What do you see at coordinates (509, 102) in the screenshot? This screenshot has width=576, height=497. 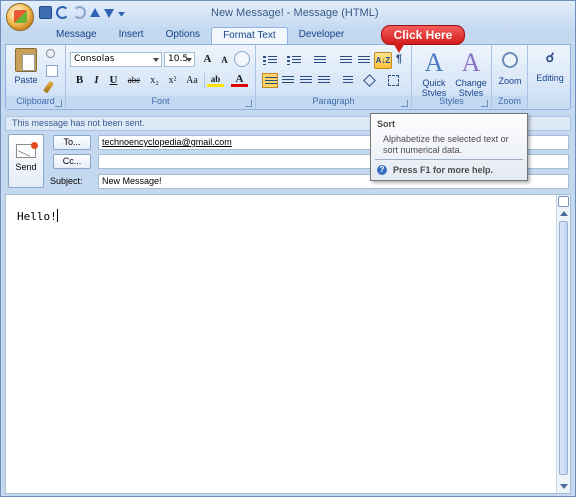 I see `zoom-group-label: Zoom` at bounding box center [509, 102].